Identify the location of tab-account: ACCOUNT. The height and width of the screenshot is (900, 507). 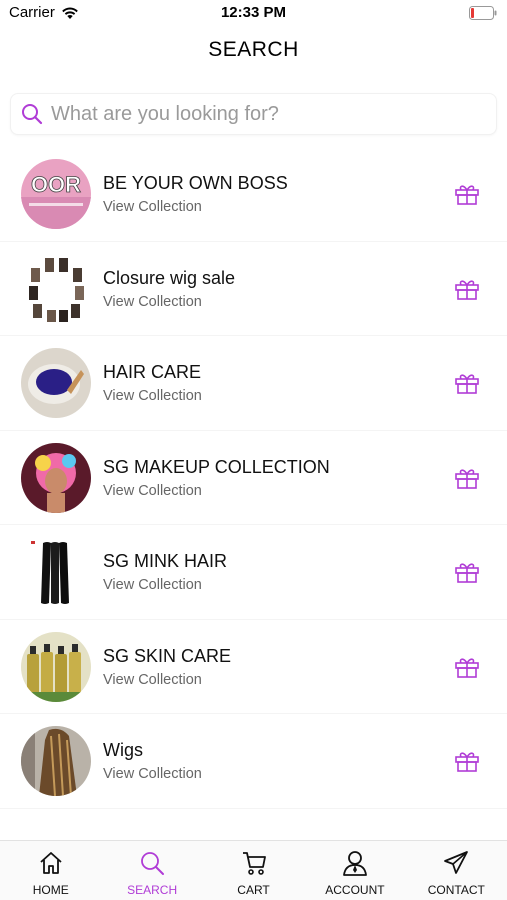
(354, 870).